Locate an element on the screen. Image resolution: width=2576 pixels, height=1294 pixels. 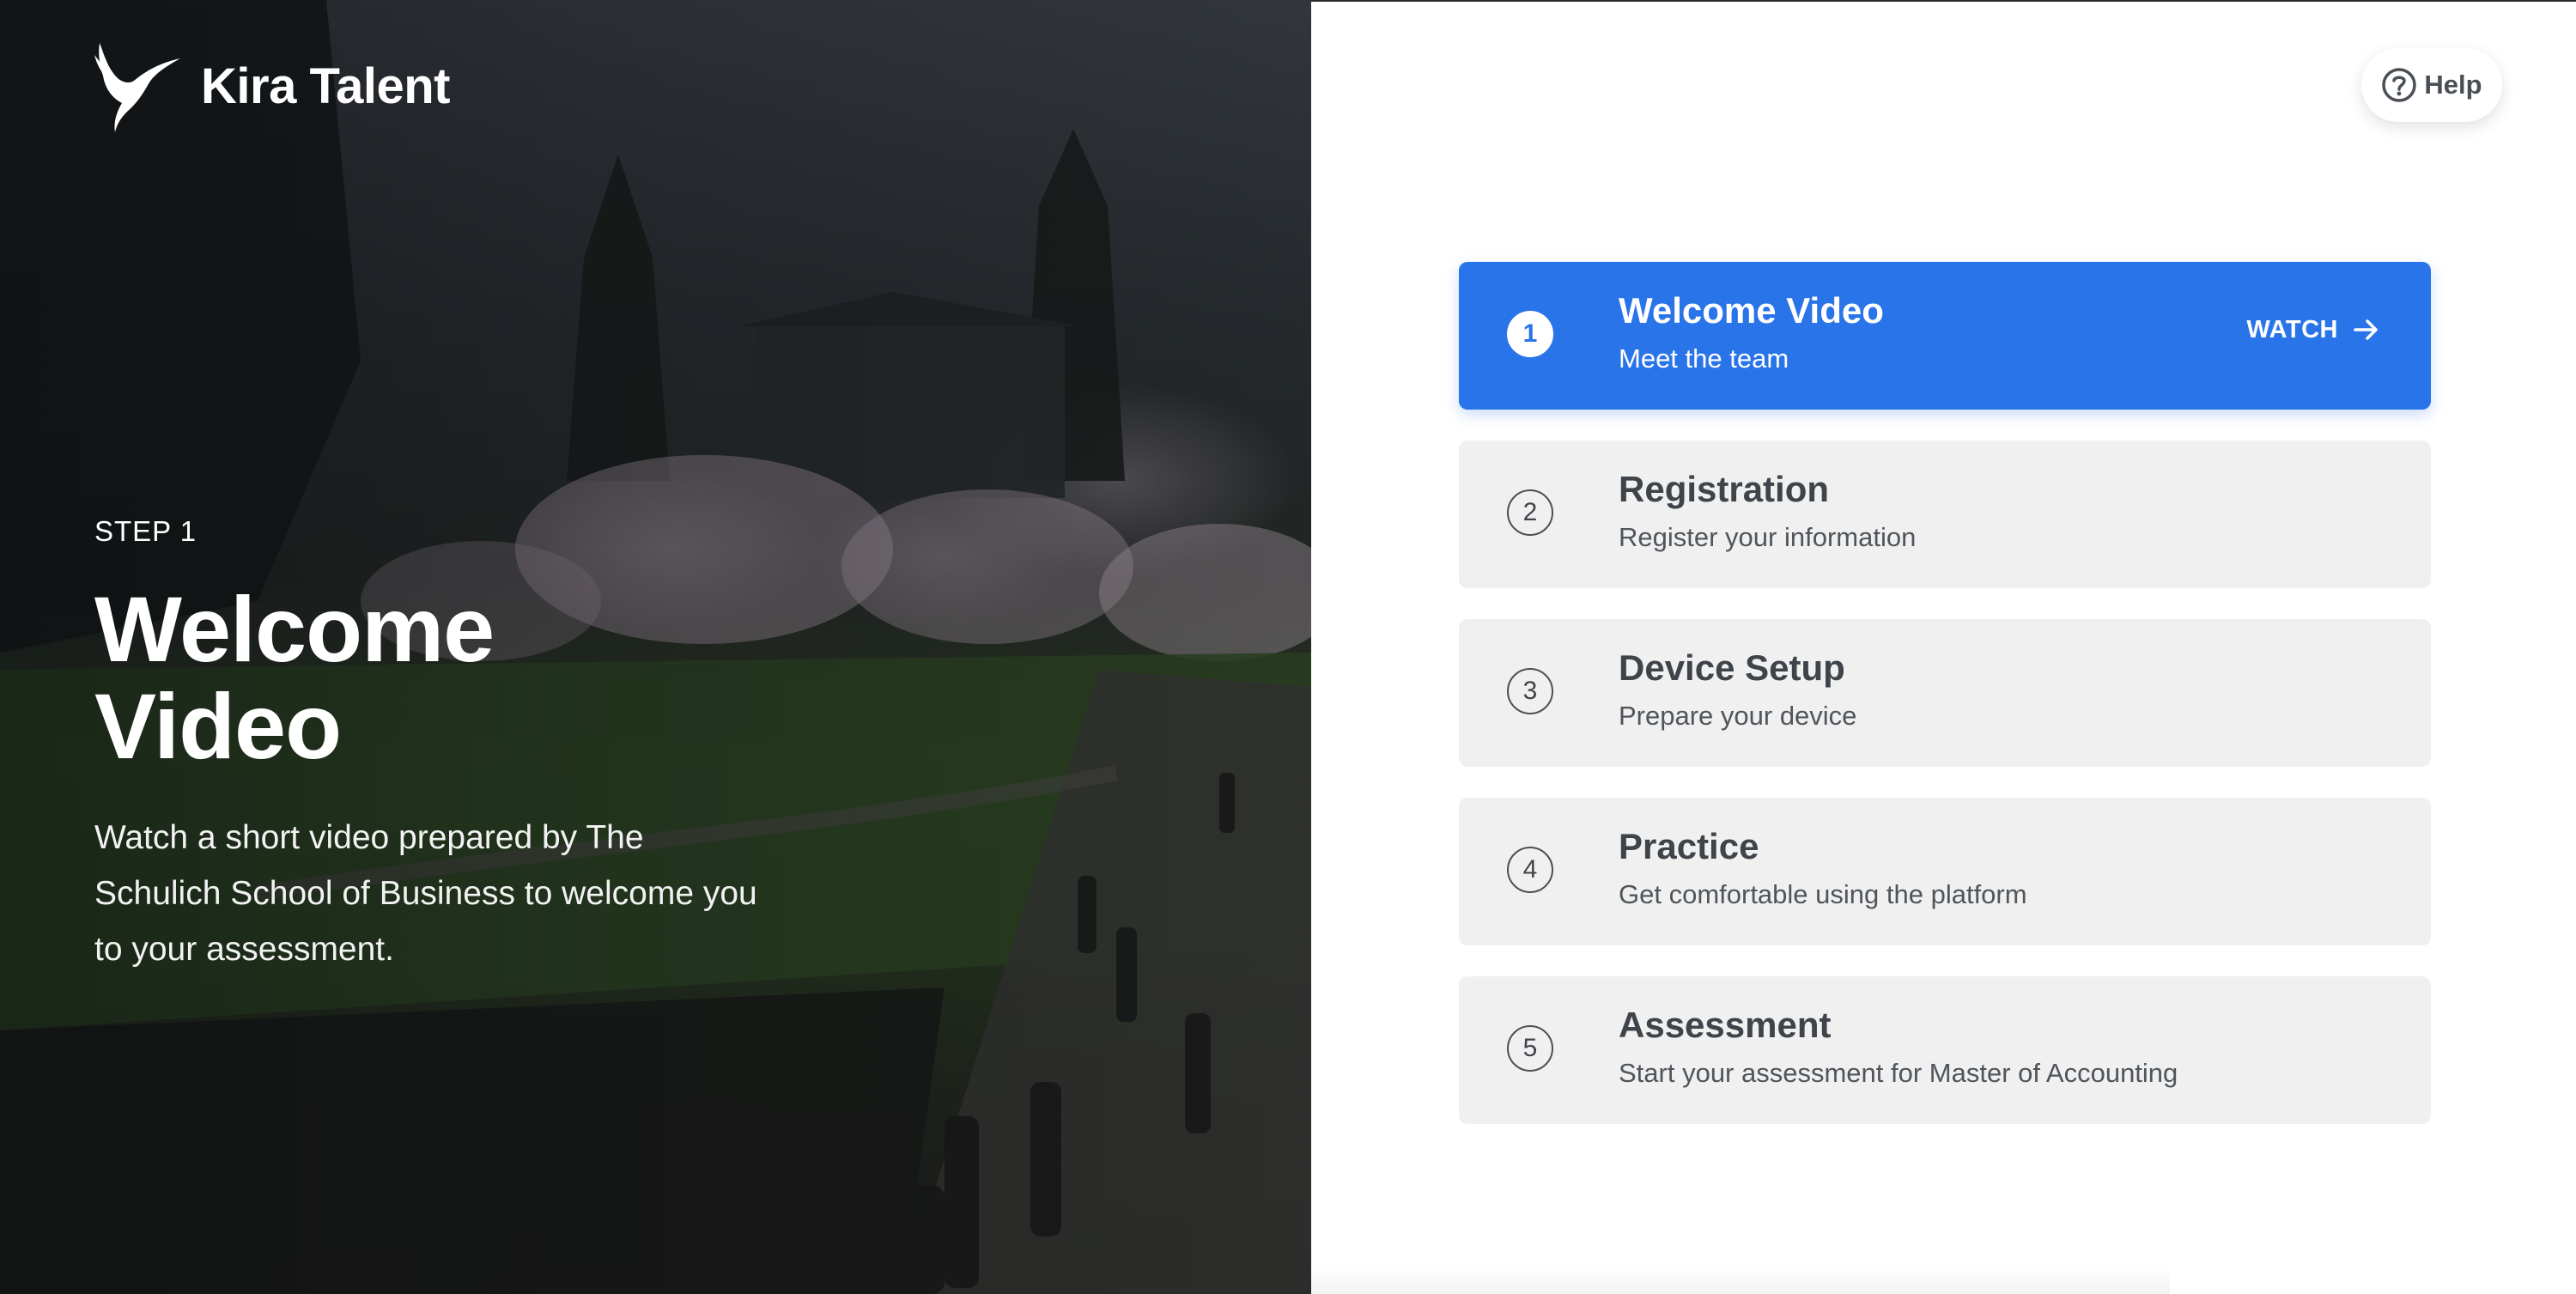
watch-label: WATCH is located at coordinates (2292, 329).